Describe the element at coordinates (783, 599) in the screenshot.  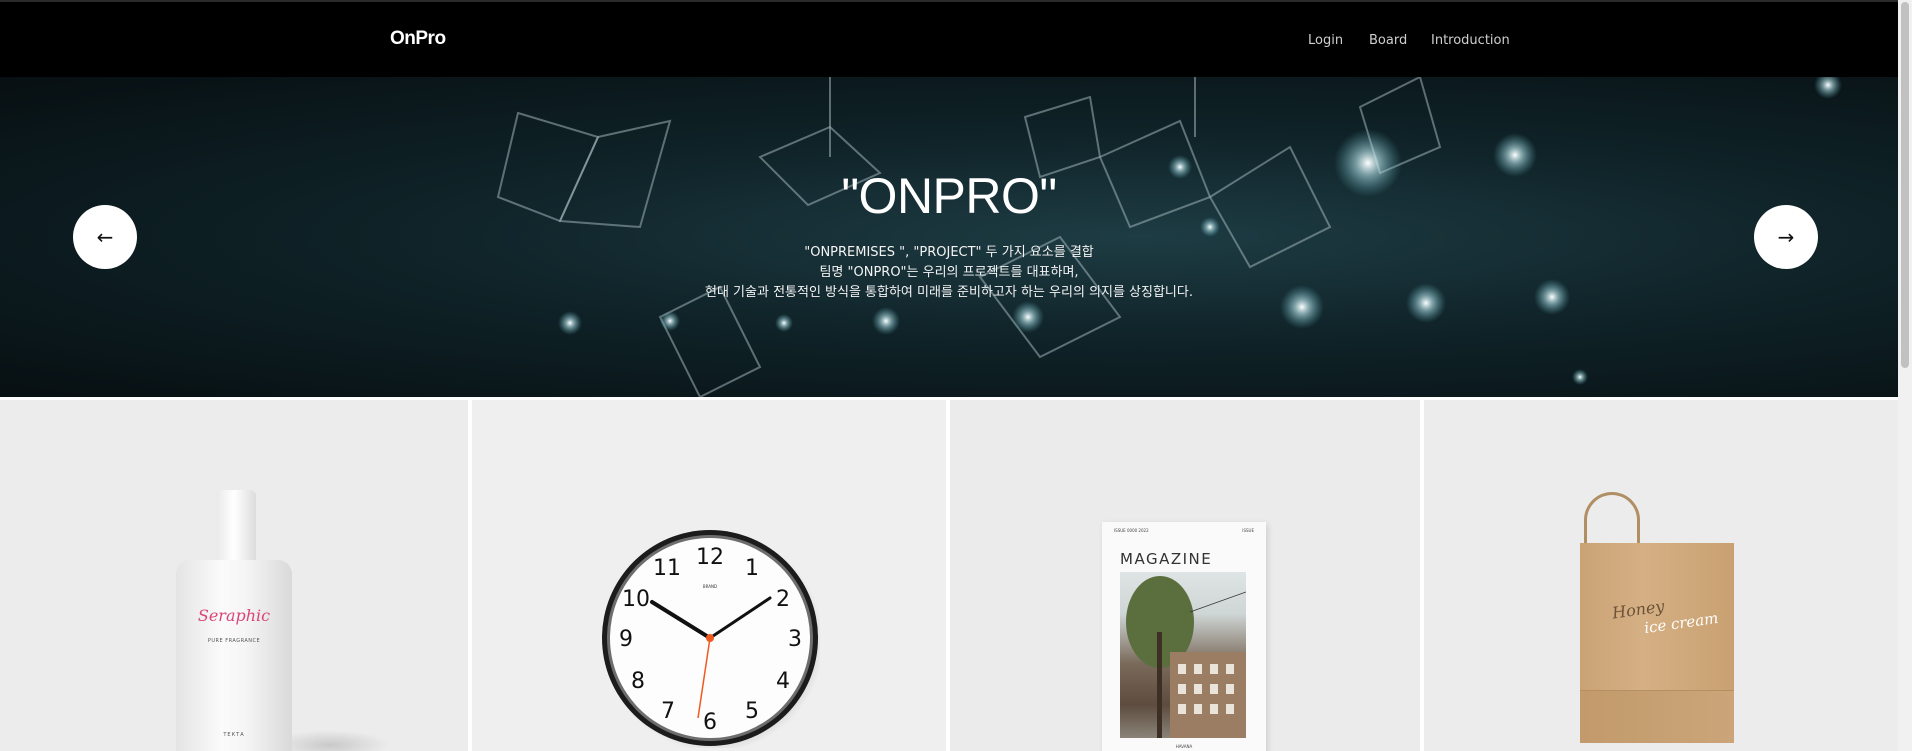
I see `clock-numeral: 2` at that location.